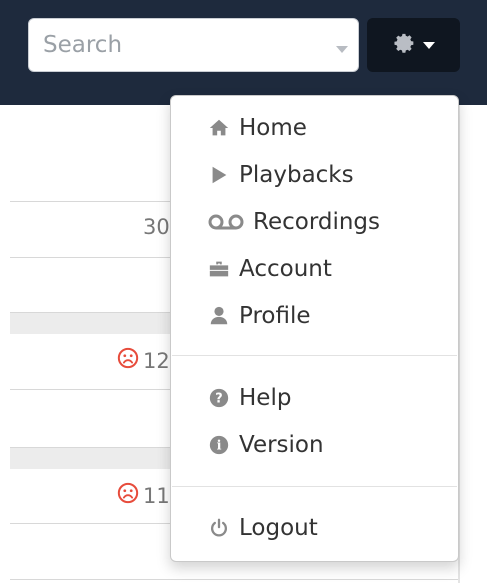 This screenshot has height=583, width=487. Describe the element at coordinates (262, 528) in the screenshot. I see `menu-item-logout: Logout` at that location.